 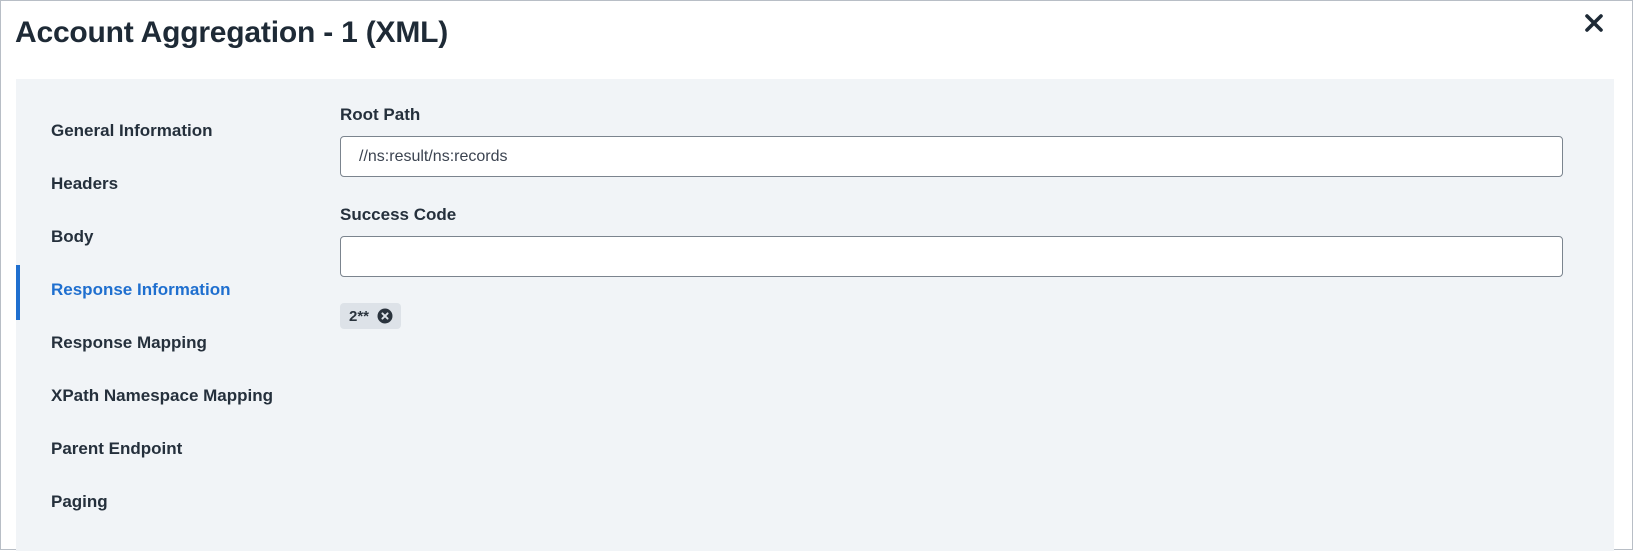 I want to click on tag-label: 2**, so click(x=359, y=316).